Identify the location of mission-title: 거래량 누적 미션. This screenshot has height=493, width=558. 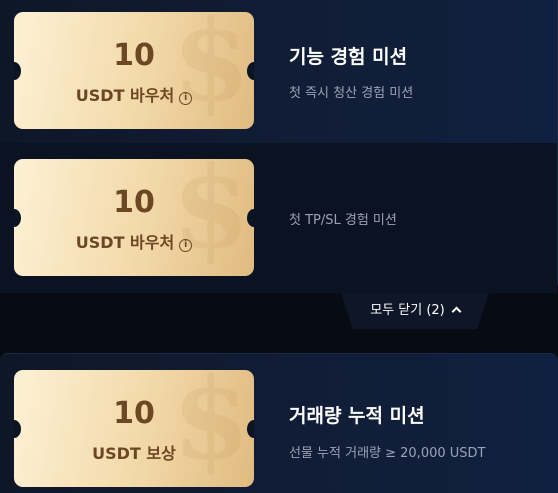
(357, 416).